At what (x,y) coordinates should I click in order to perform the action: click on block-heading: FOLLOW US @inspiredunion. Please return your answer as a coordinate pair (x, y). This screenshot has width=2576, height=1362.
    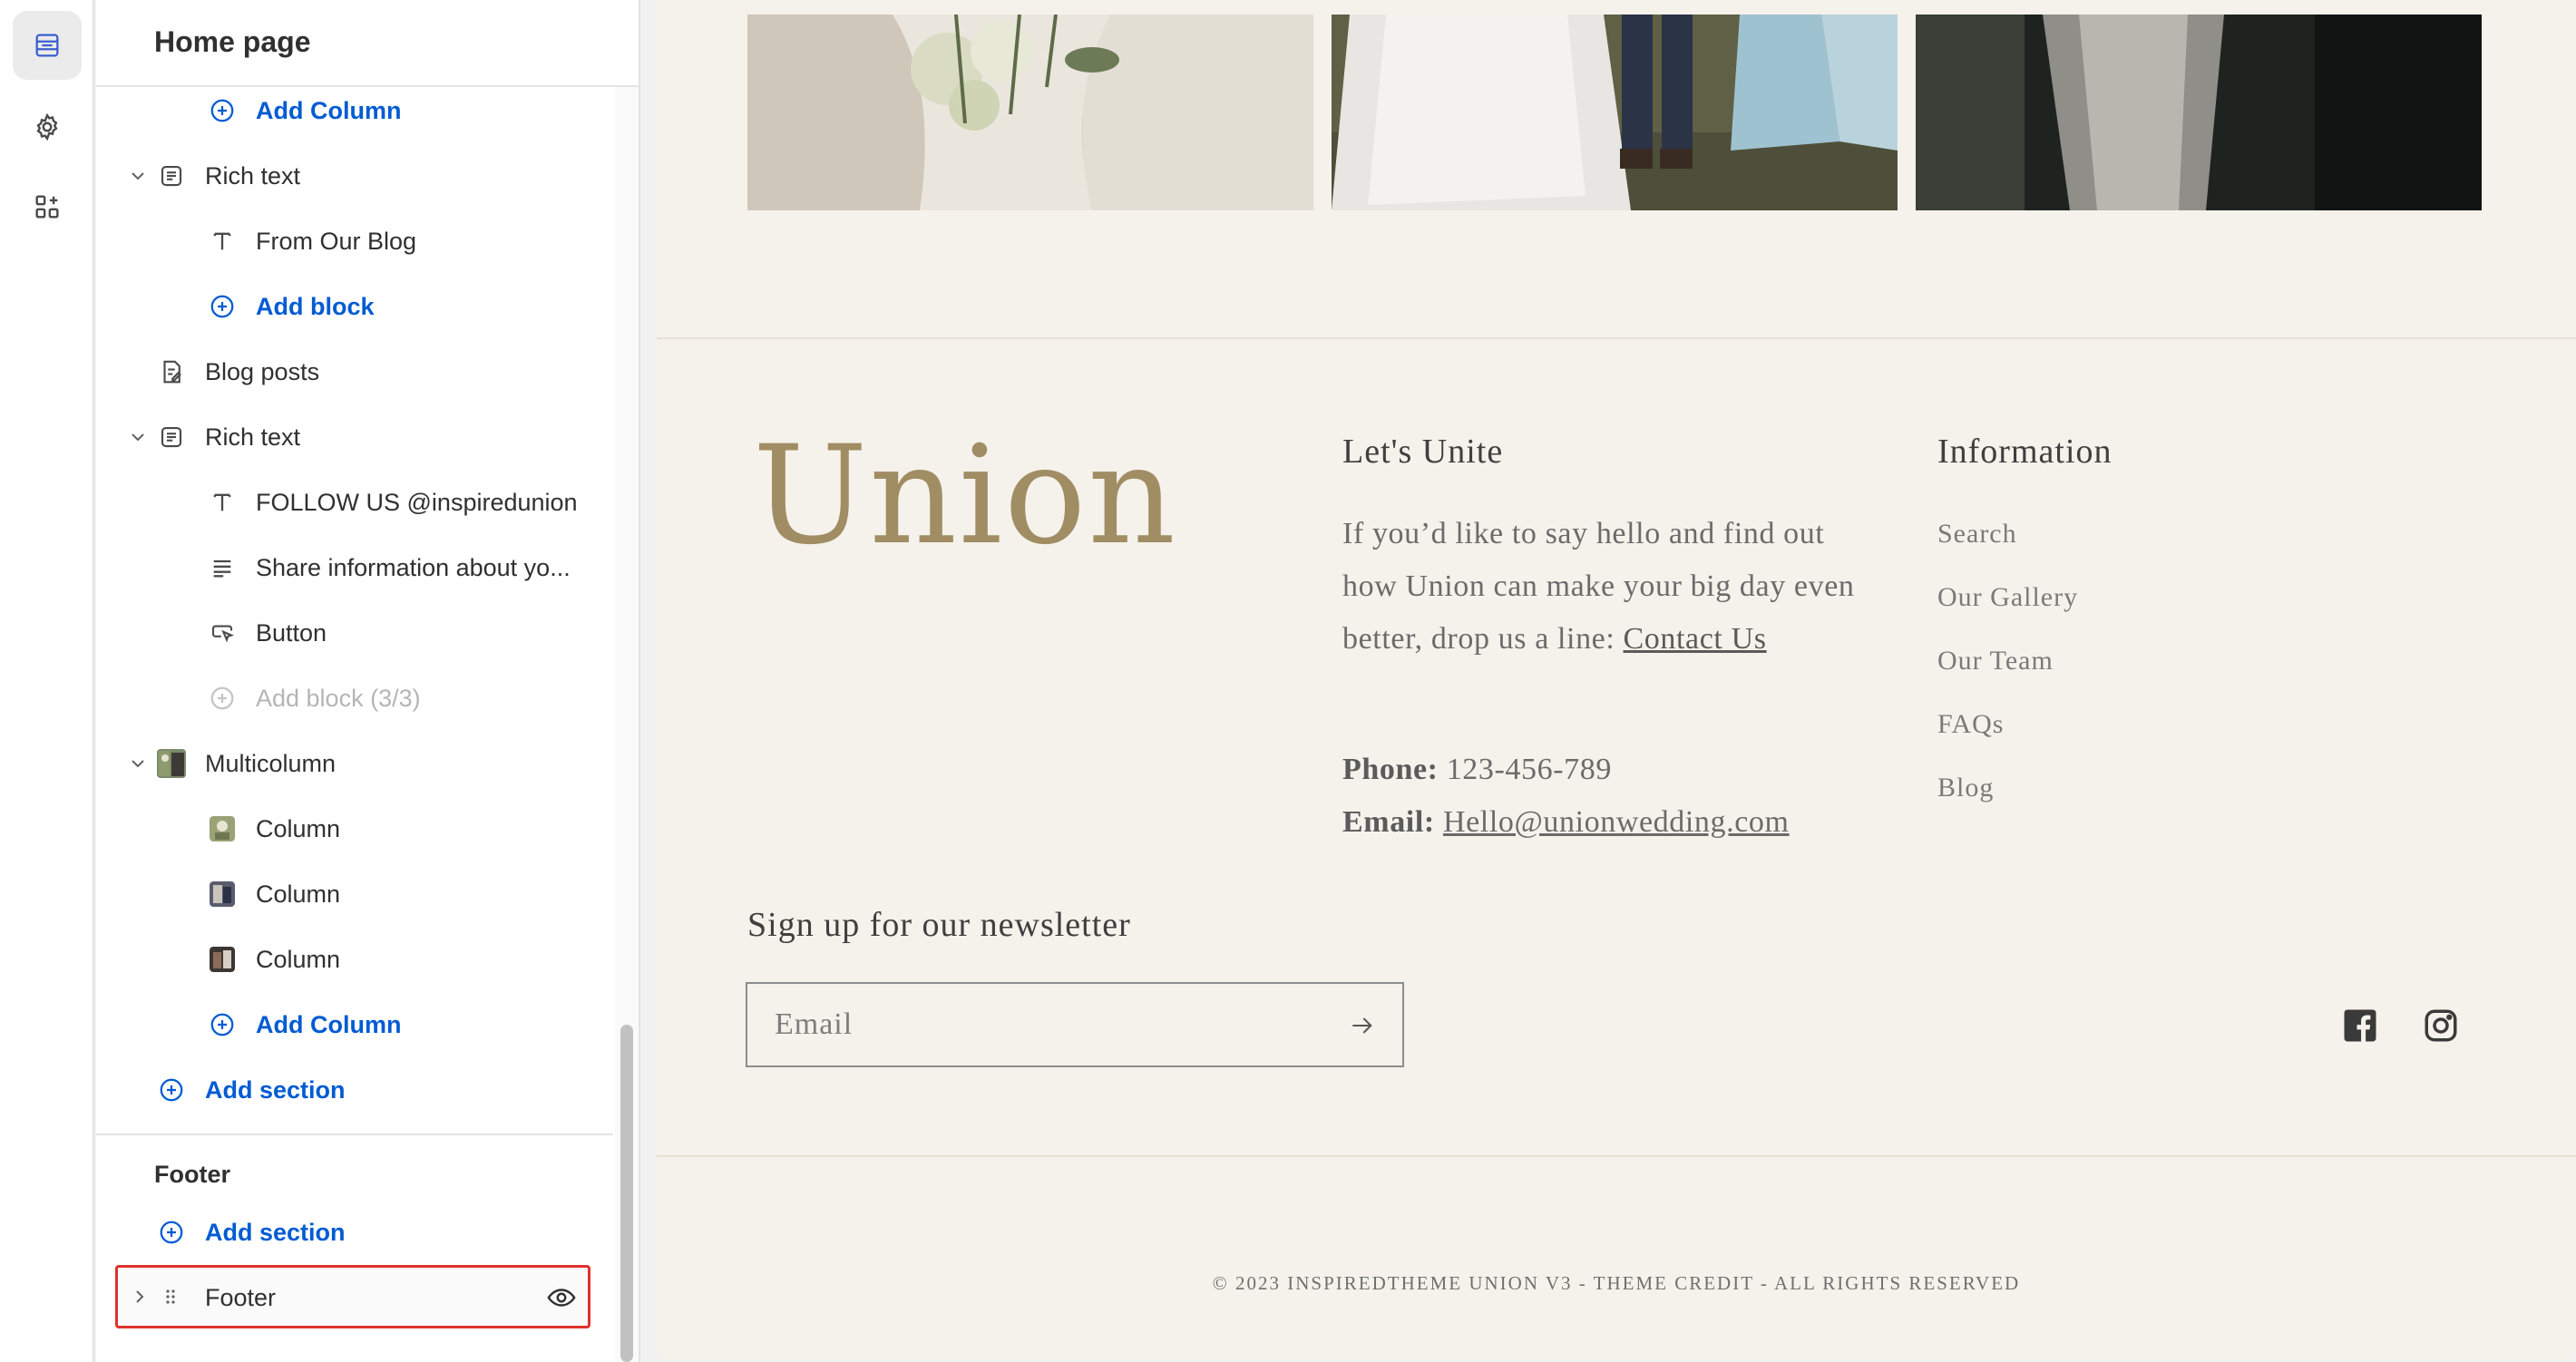
    Looking at the image, I should click on (354, 502).